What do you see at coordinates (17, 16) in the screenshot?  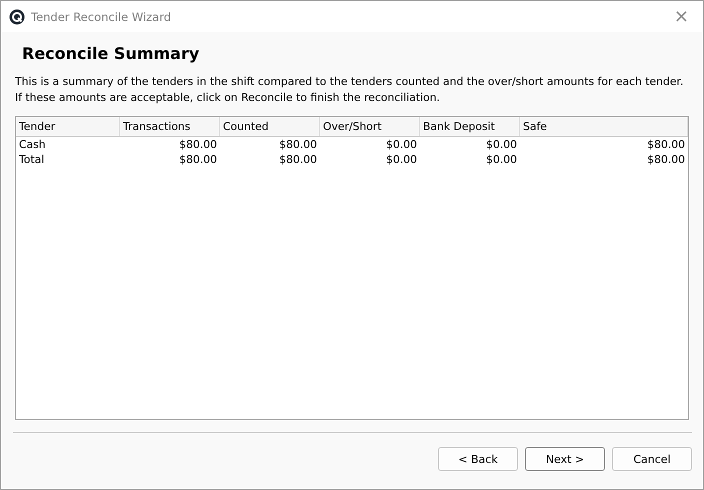 I see `app-logo-icon` at bounding box center [17, 16].